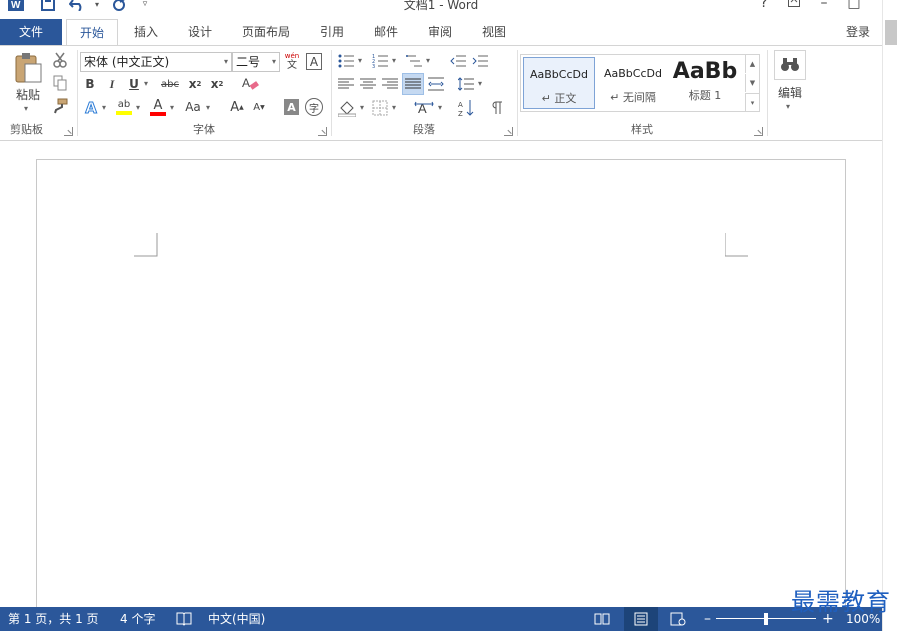  I want to click on editing-dropdown-icon: ▾, so click(788, 106).